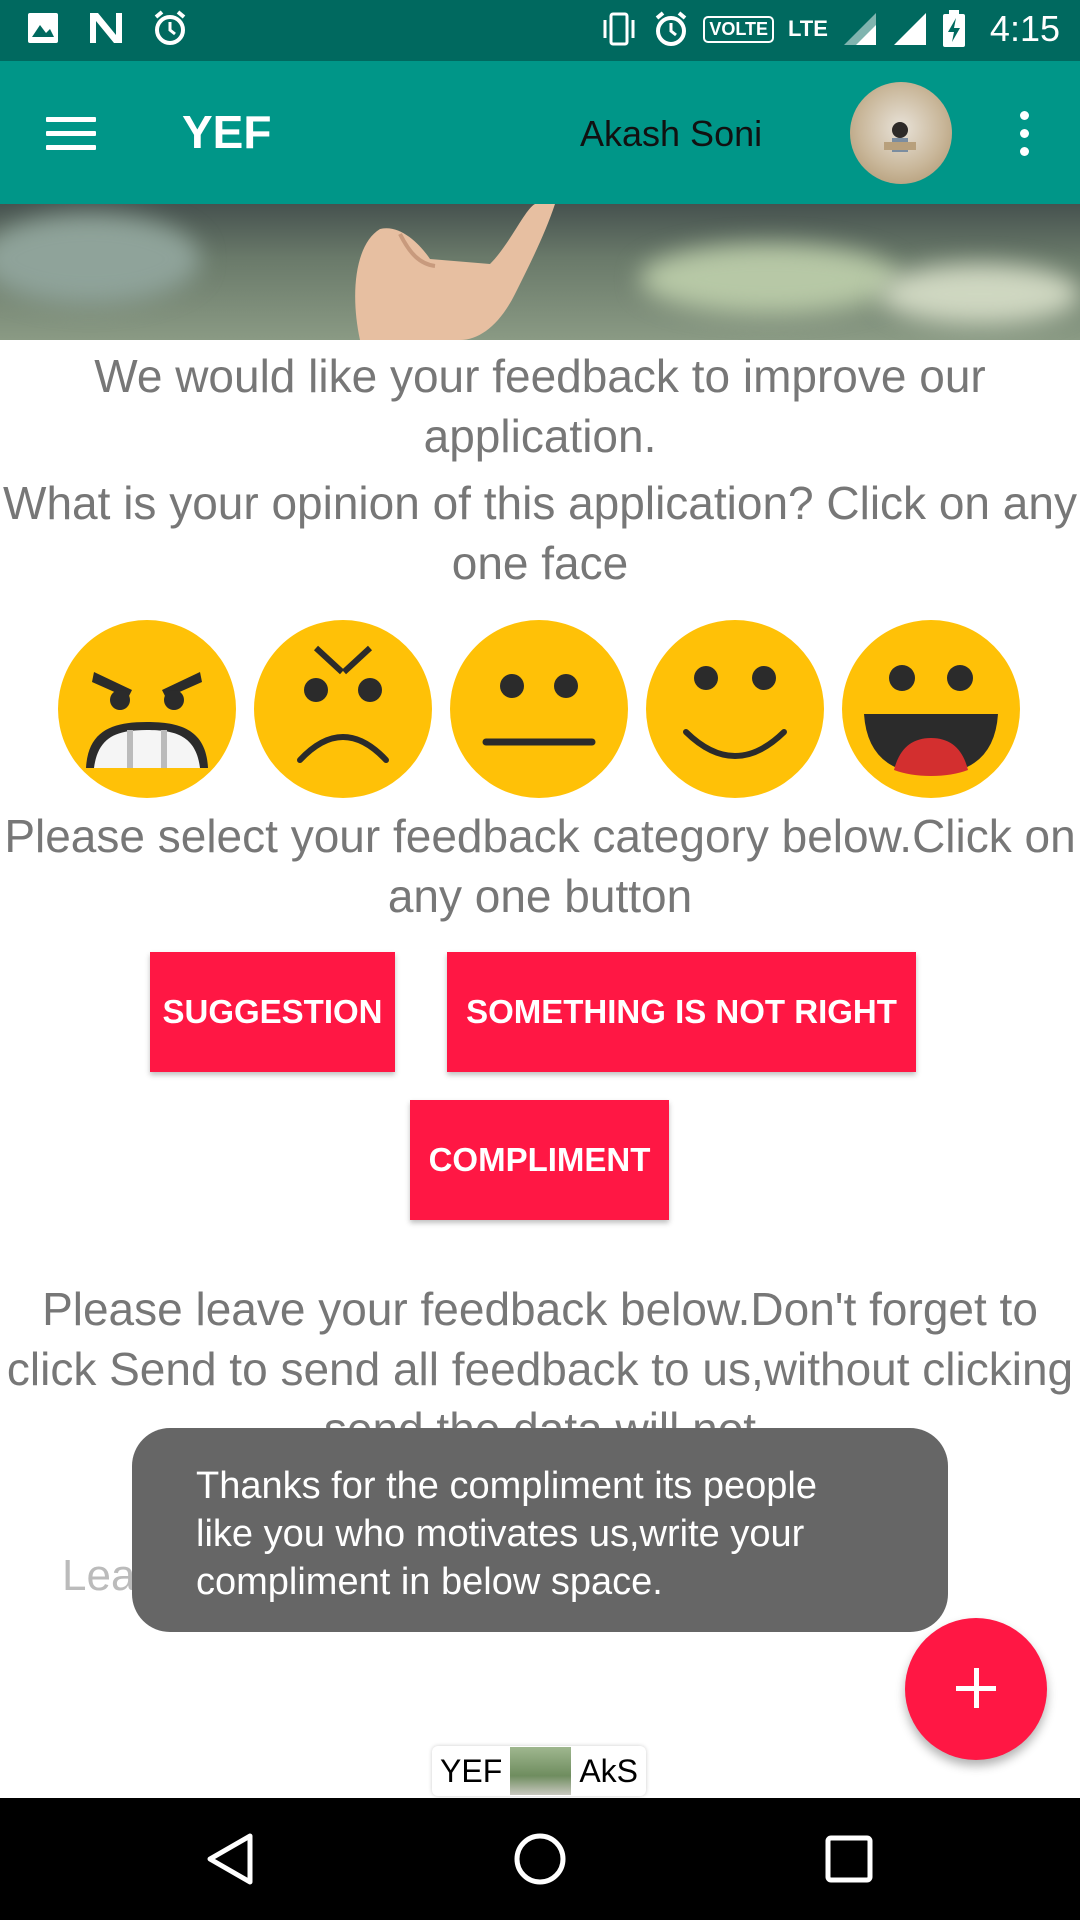 The image size is (1080, 1920). Describe the element at coordinates (953, 28) in the screenshot. I see `battery-charging-icon` at that location.